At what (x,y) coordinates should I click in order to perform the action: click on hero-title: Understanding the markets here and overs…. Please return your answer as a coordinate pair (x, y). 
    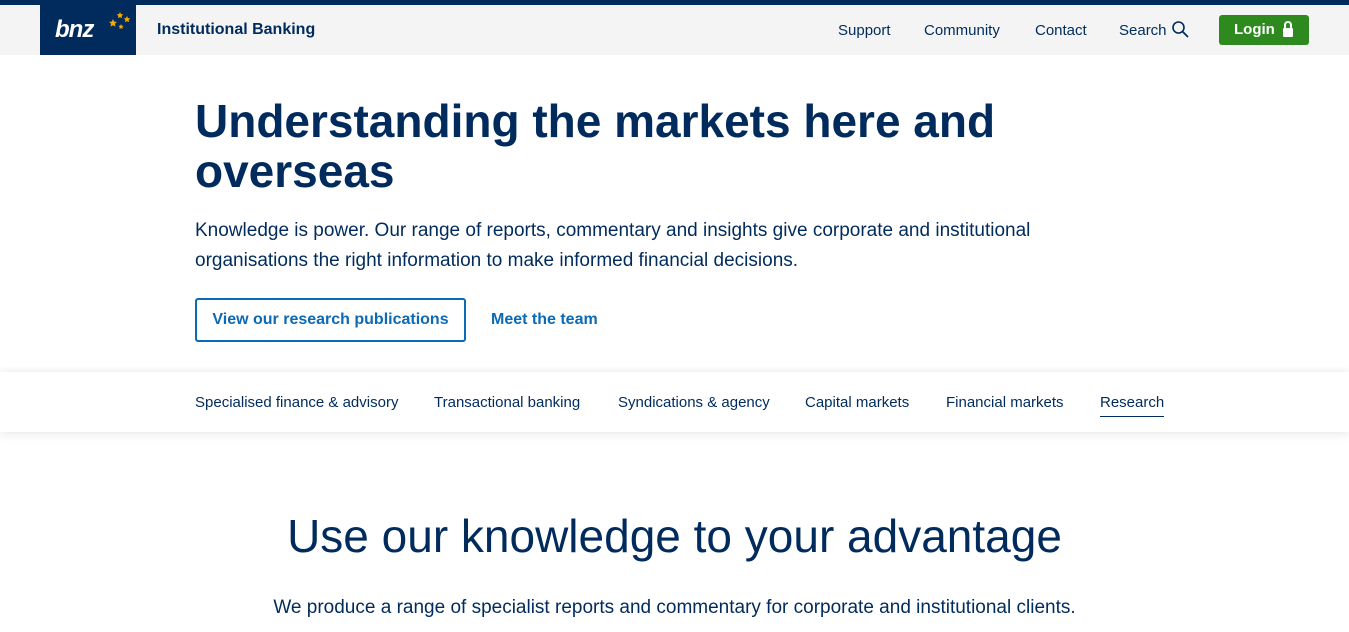
    Looking at the image, I should click on (595, 146).